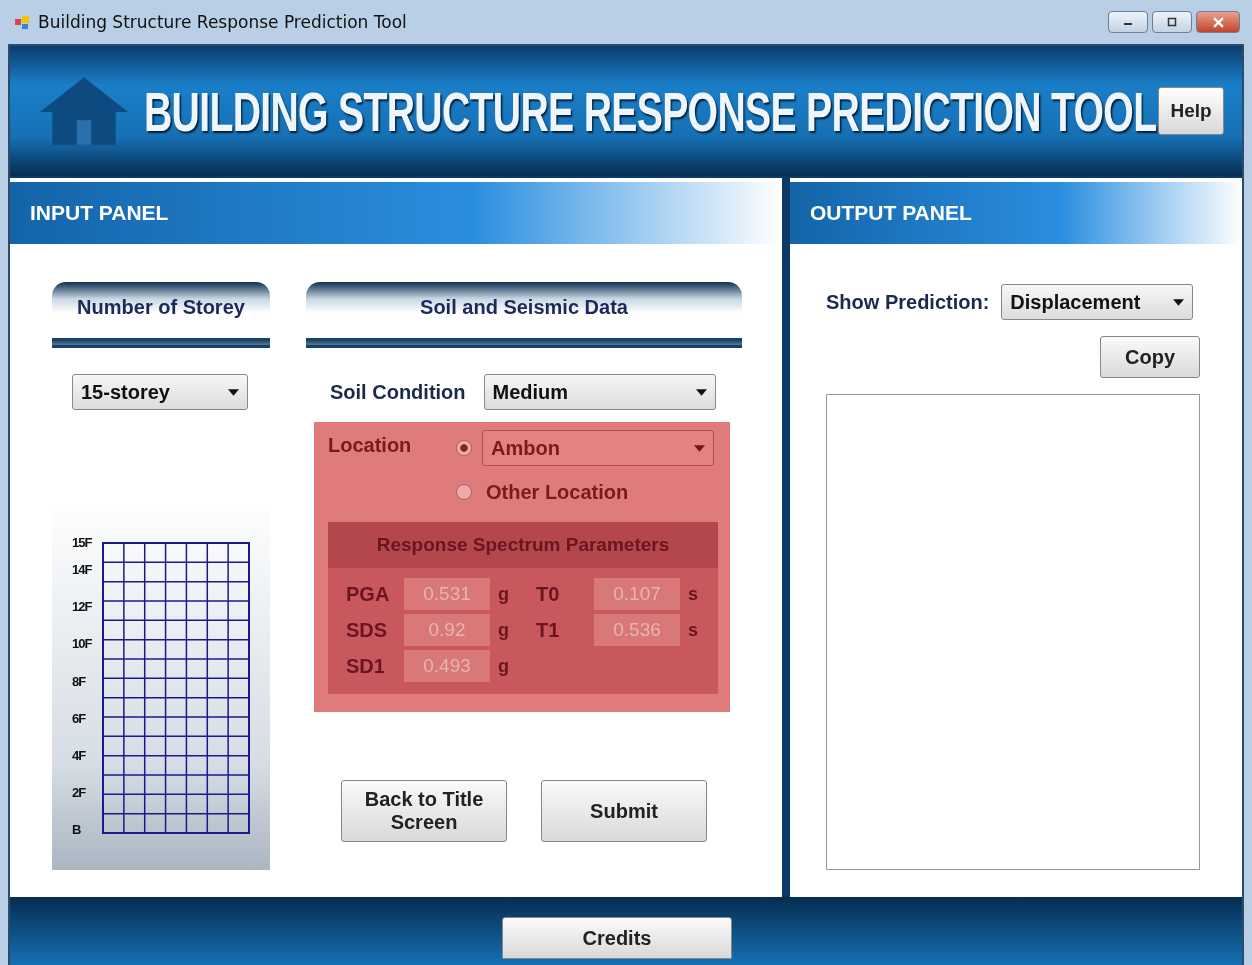  What do you see at coordinates (82, 644) in the screenshot?
I see `floor-label: 10F` at bounding box center [82, 644].